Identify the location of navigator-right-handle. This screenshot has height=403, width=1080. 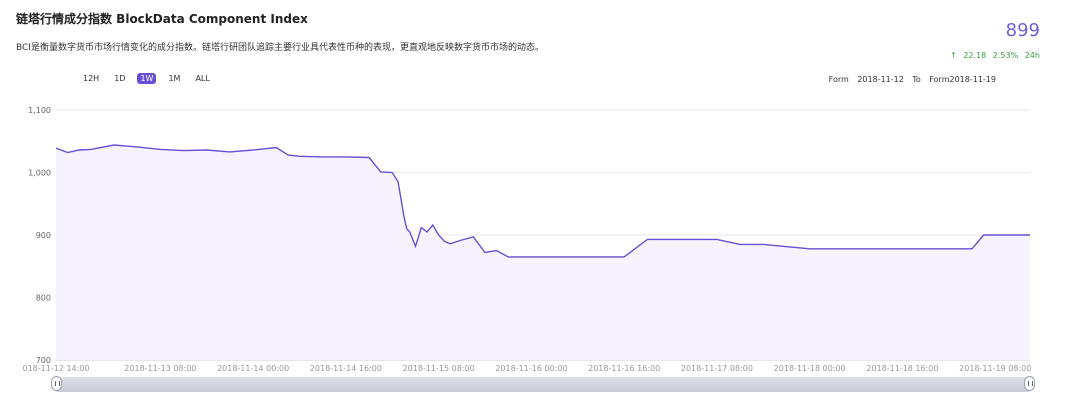
(1029, 383).